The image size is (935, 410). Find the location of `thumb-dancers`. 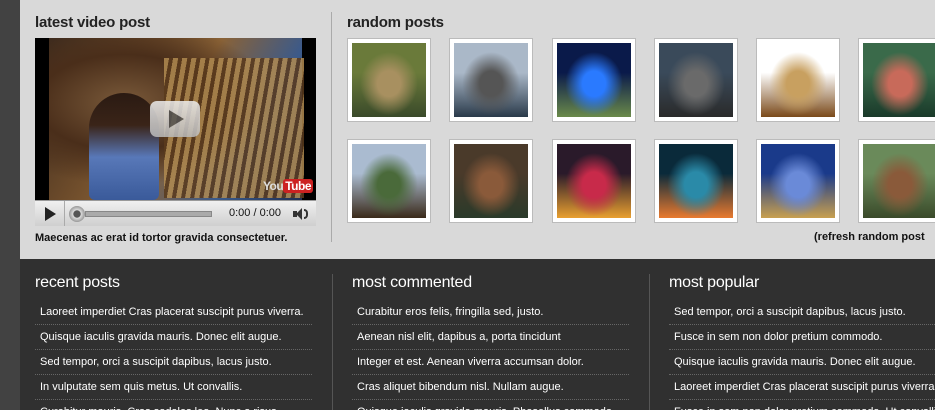

thumb-dancers is located at coordinates (491, 181).